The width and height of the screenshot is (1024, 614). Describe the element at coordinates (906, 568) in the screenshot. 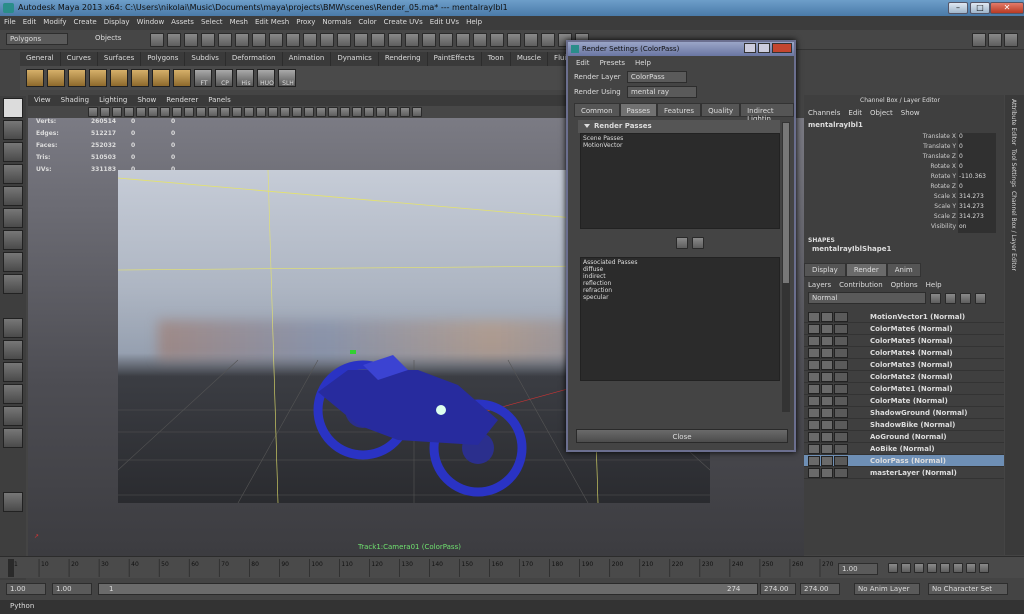

I see `step-back-icon` at that location.